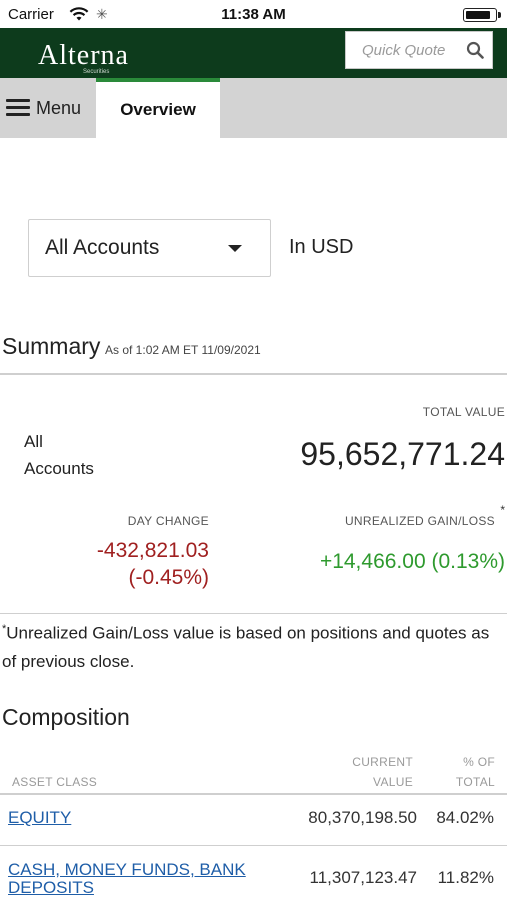 The width and height of the screenshot is (507, 900). What do you see at coordinates (465, 877) in the screenshot?
I see `row-pct-total: 11.82%` at bounding box center [465, 877].